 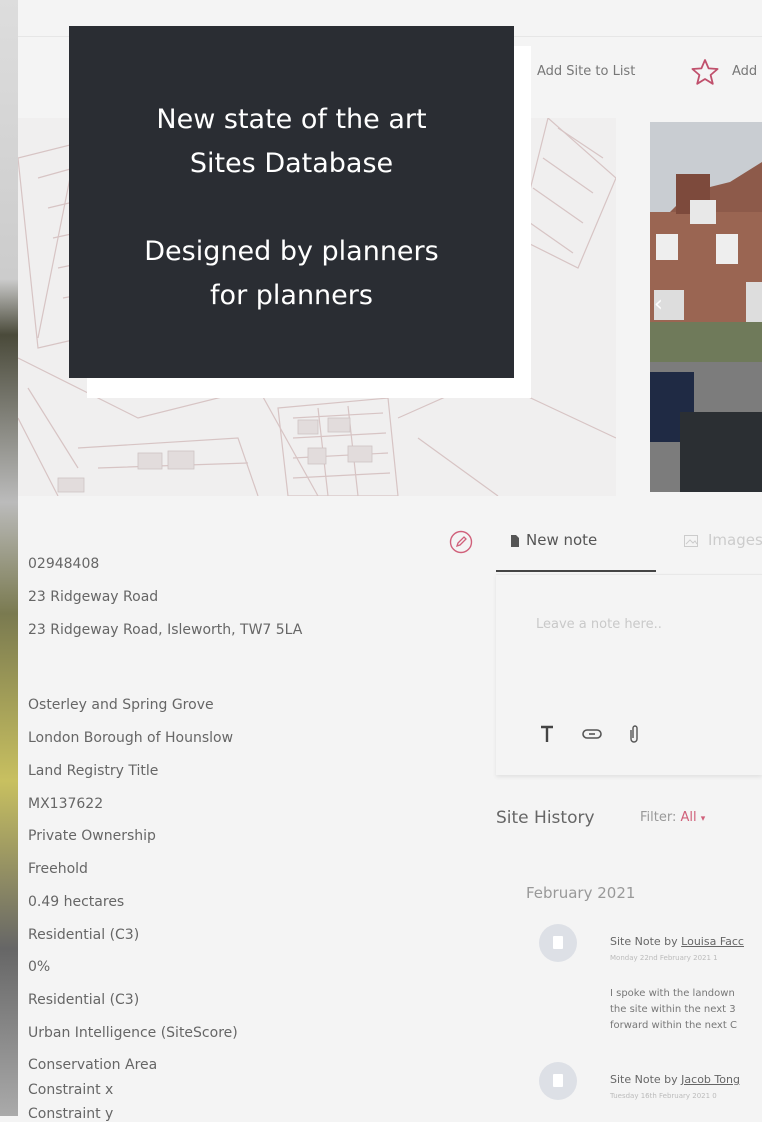 What do you see at coordinates (291, 119) in the screenshot?
I see `promo-line-1: New state of the art` at bounding box center [291, 119].